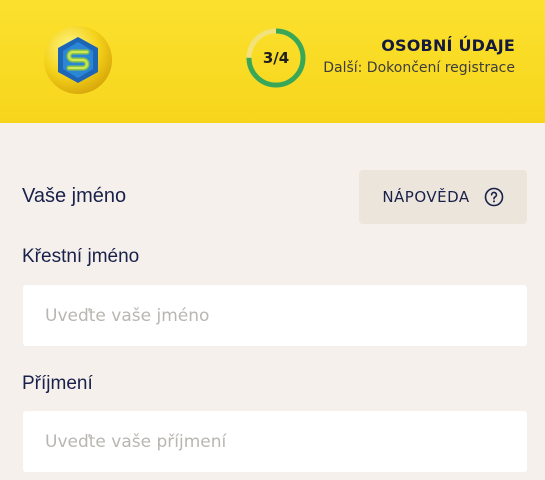 Image resolution: width=545 pixels, height=480 pixels. I want to click on first-name-label: Křestní jméno, so click(81, 256).